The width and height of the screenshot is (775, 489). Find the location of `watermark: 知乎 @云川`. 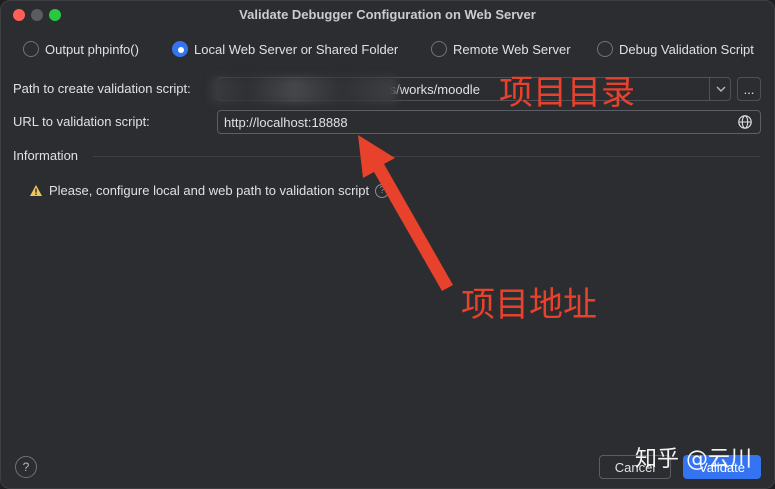

watermark: 知乎 @云川 is located at coordinates (693, 459).